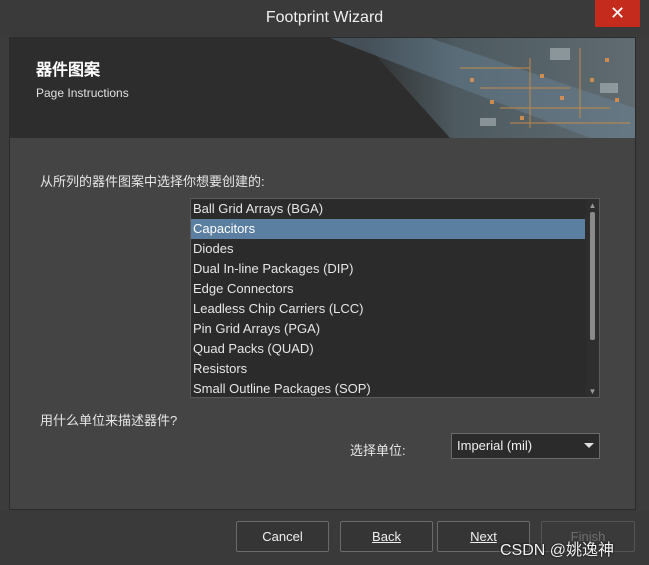 The image size is (649, 565). What do you see at coordinates (592, 276) in the screenshot?
I see `scroll-thumb` at bounding box center [592, 276].